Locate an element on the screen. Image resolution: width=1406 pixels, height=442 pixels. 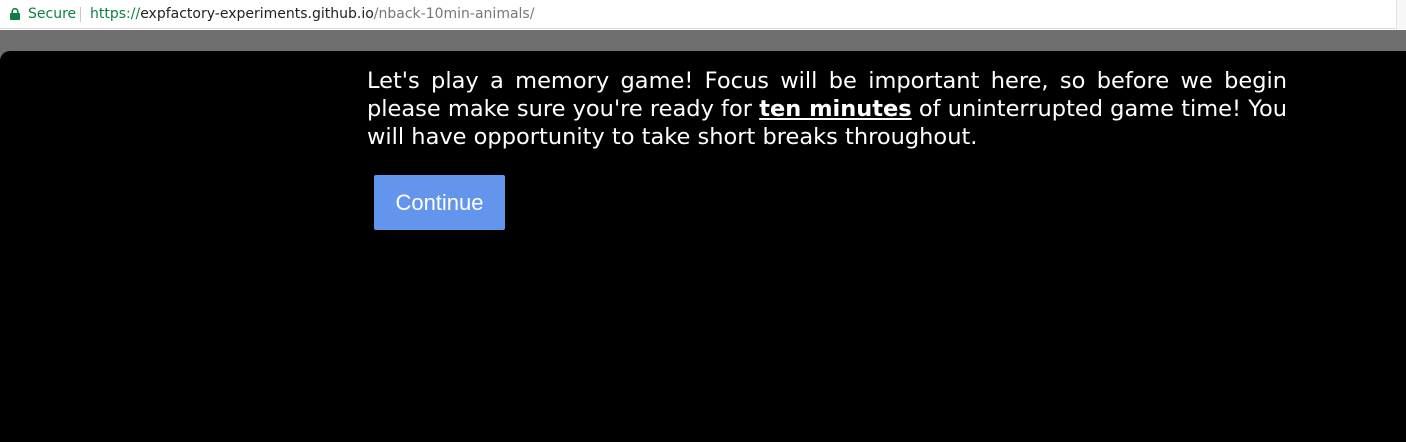
security-label: Secure is located at coordinates (52, 14).